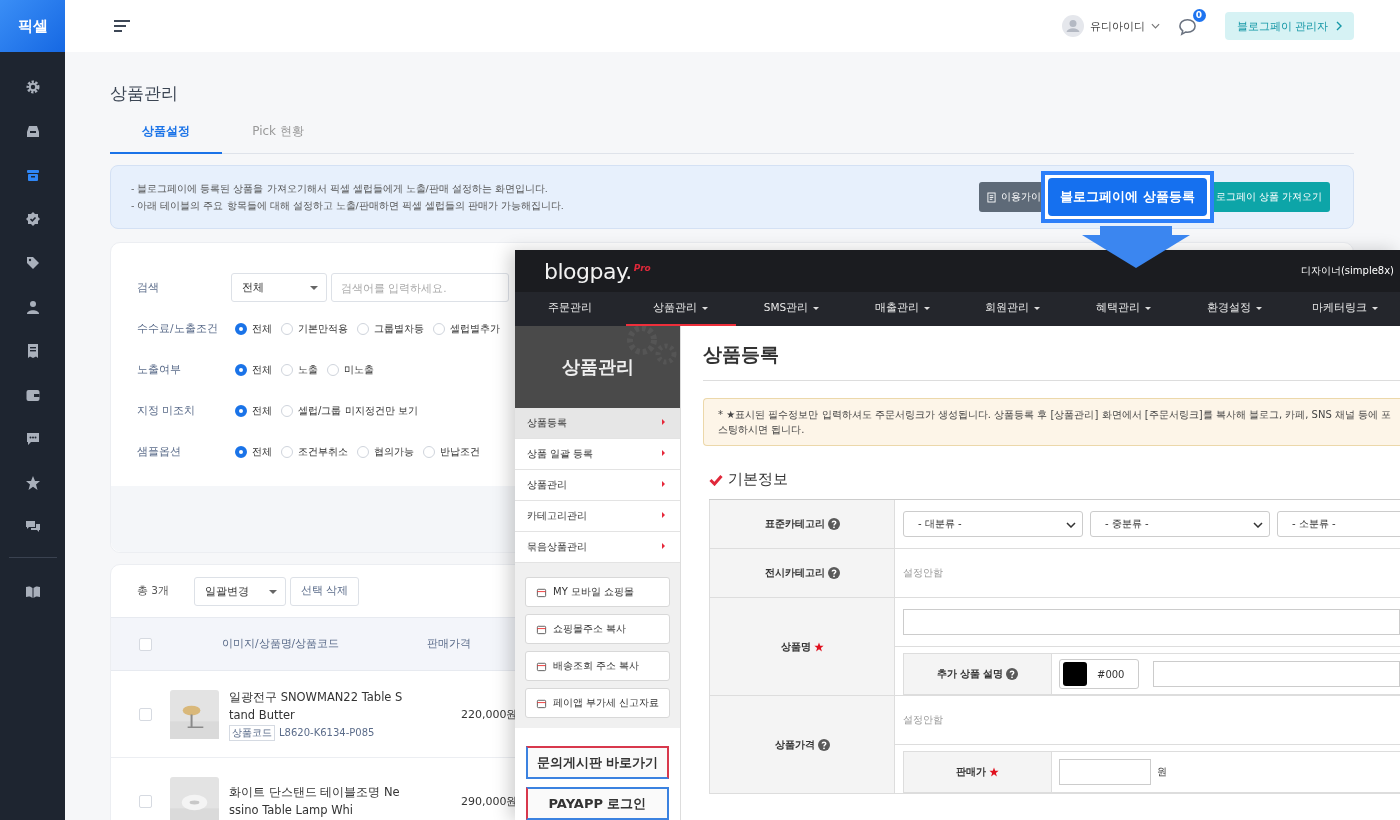 Image resolution: width=1400 pixels, height=820 pixels. What do you see at coordinates (597, 803) in the screenshot?
I see `payapp-login-button: PAYAPP 로그인` at bounding box center [597, 803].